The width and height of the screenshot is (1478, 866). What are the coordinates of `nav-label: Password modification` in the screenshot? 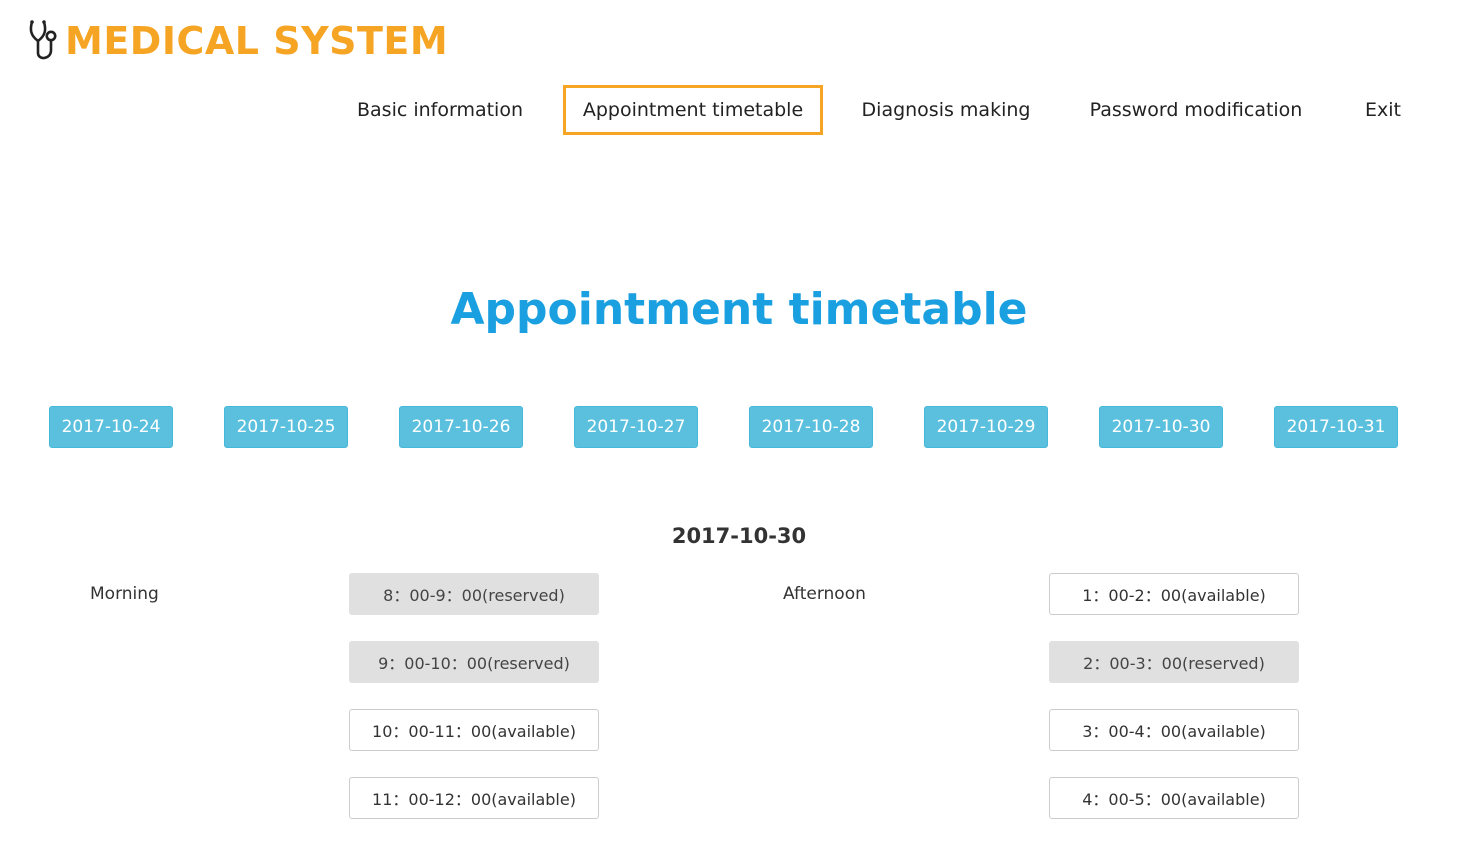 It's located at (1196, 110).